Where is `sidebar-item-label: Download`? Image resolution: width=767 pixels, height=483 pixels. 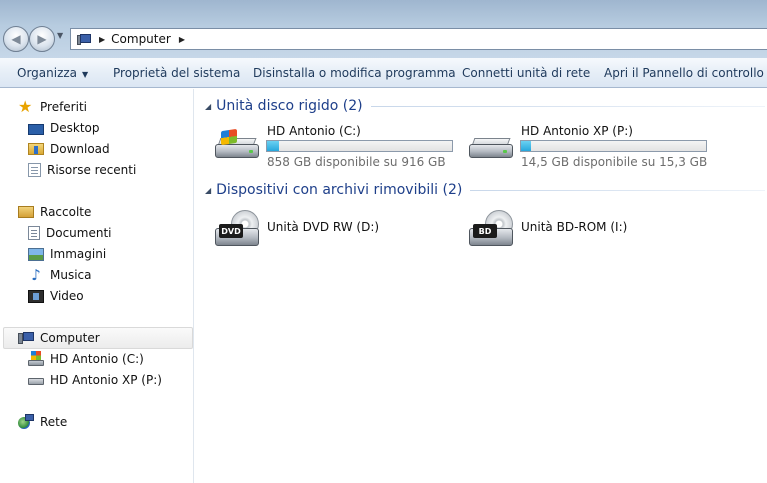 sidebar-item-label: Download is located at coordinates (80, 149).